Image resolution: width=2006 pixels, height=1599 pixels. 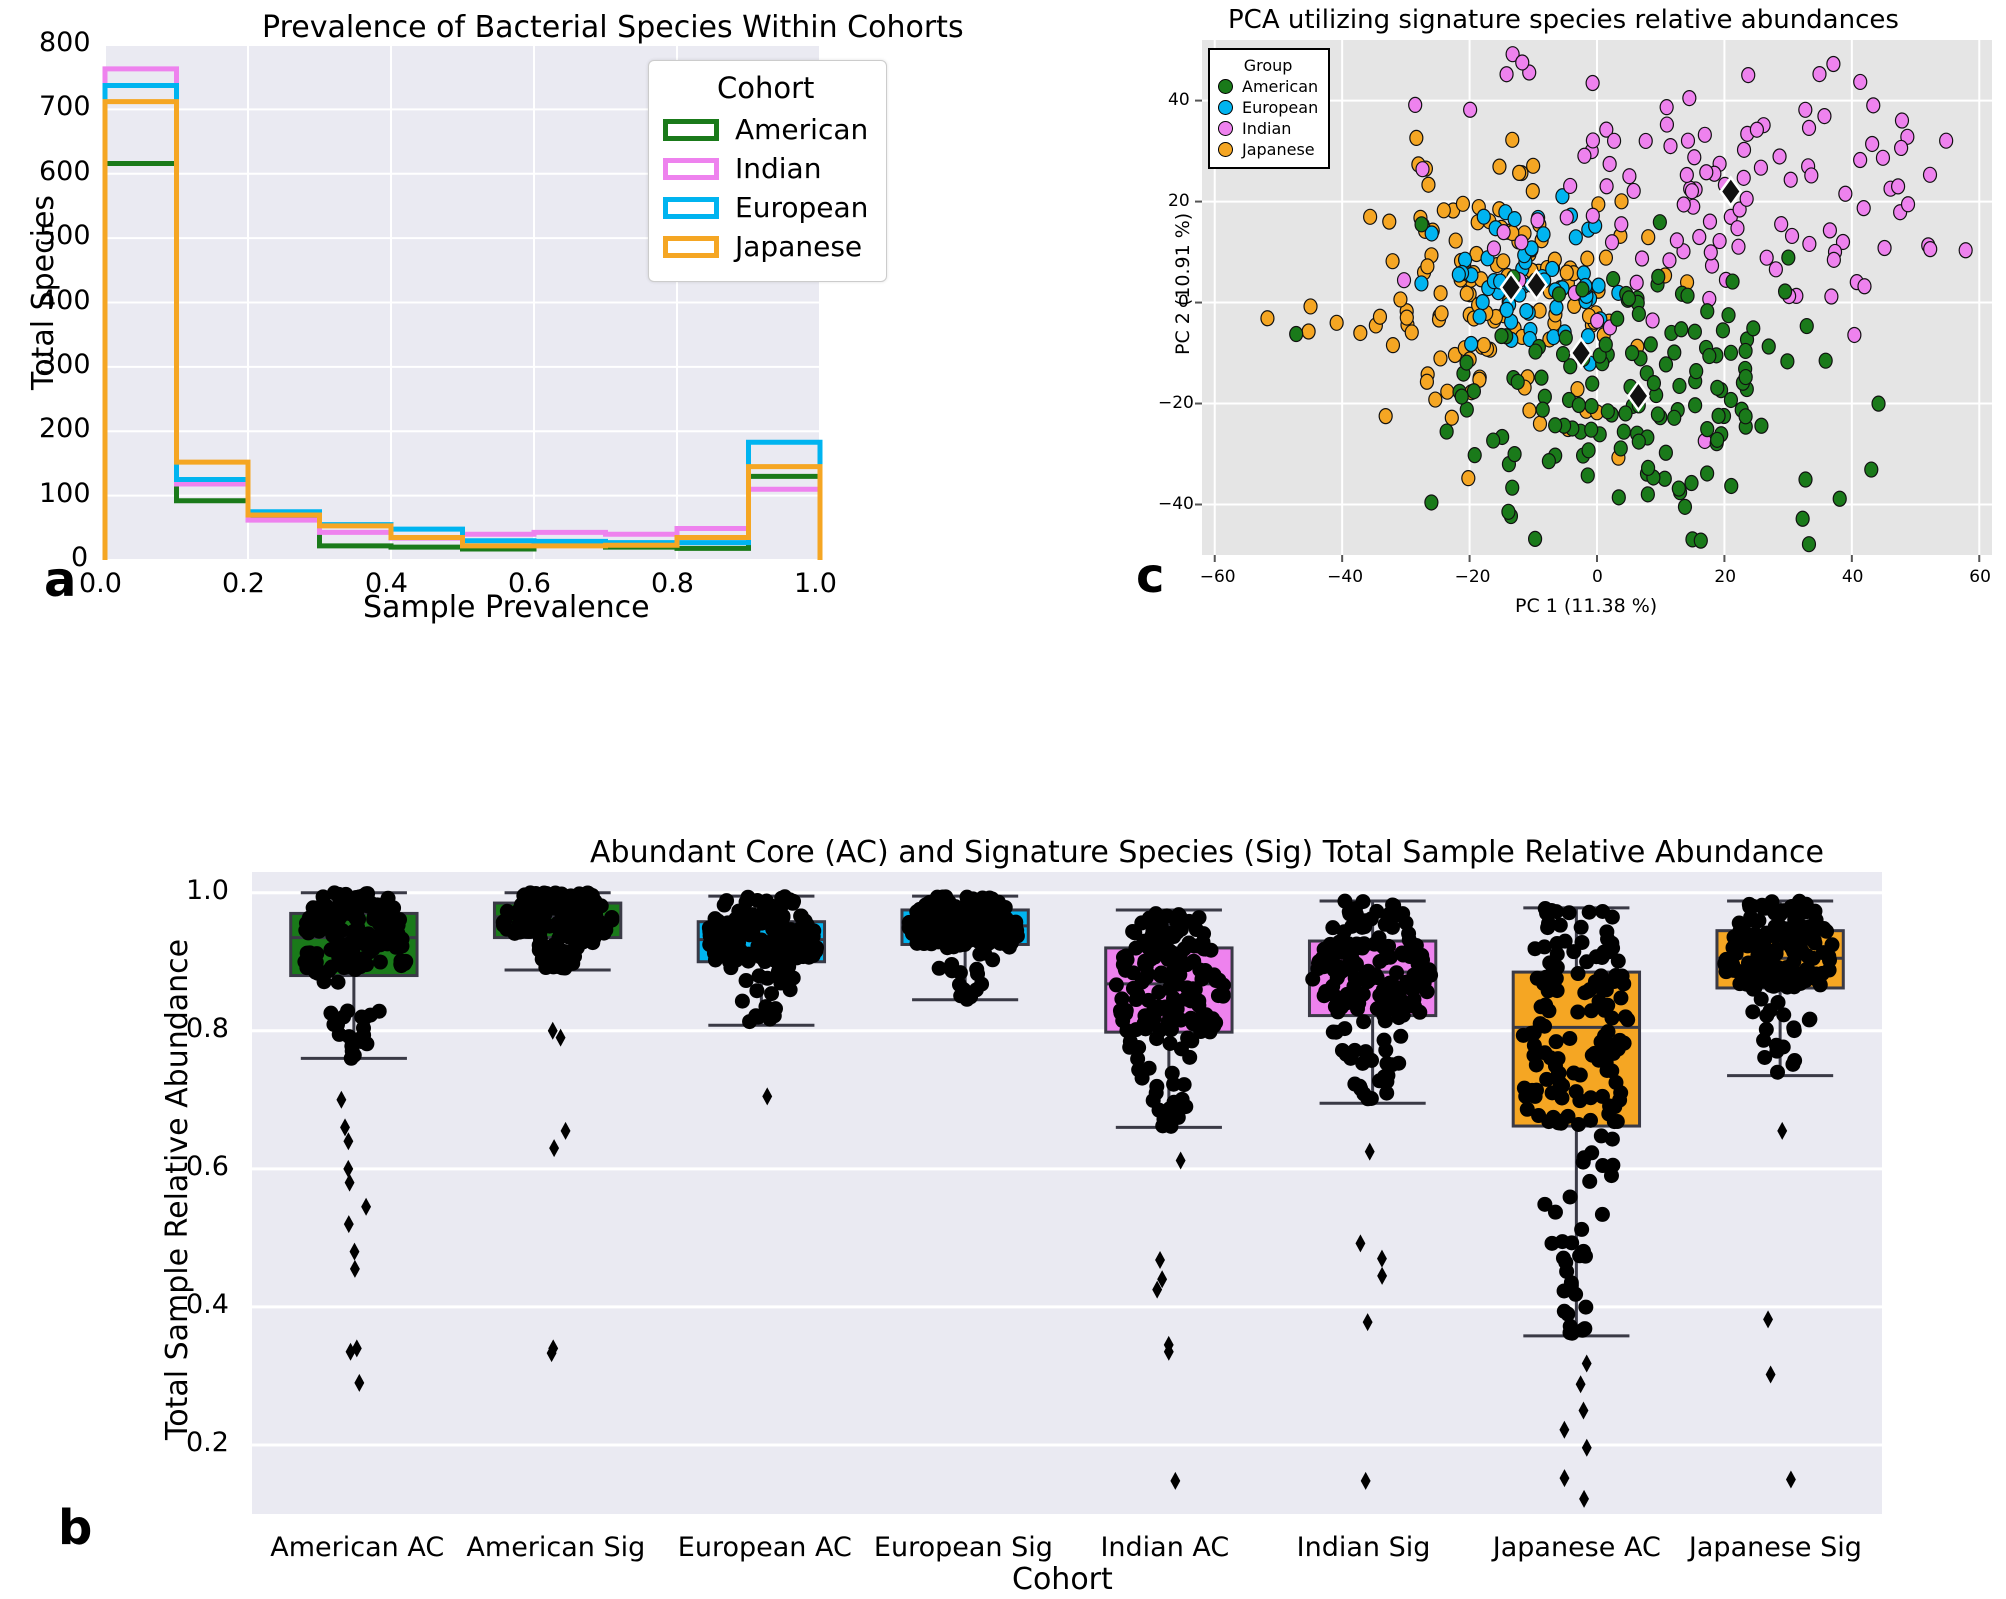 I want to click on panel-c-legend: Group American European Indian Japanese, so click(x=1269, y=108).